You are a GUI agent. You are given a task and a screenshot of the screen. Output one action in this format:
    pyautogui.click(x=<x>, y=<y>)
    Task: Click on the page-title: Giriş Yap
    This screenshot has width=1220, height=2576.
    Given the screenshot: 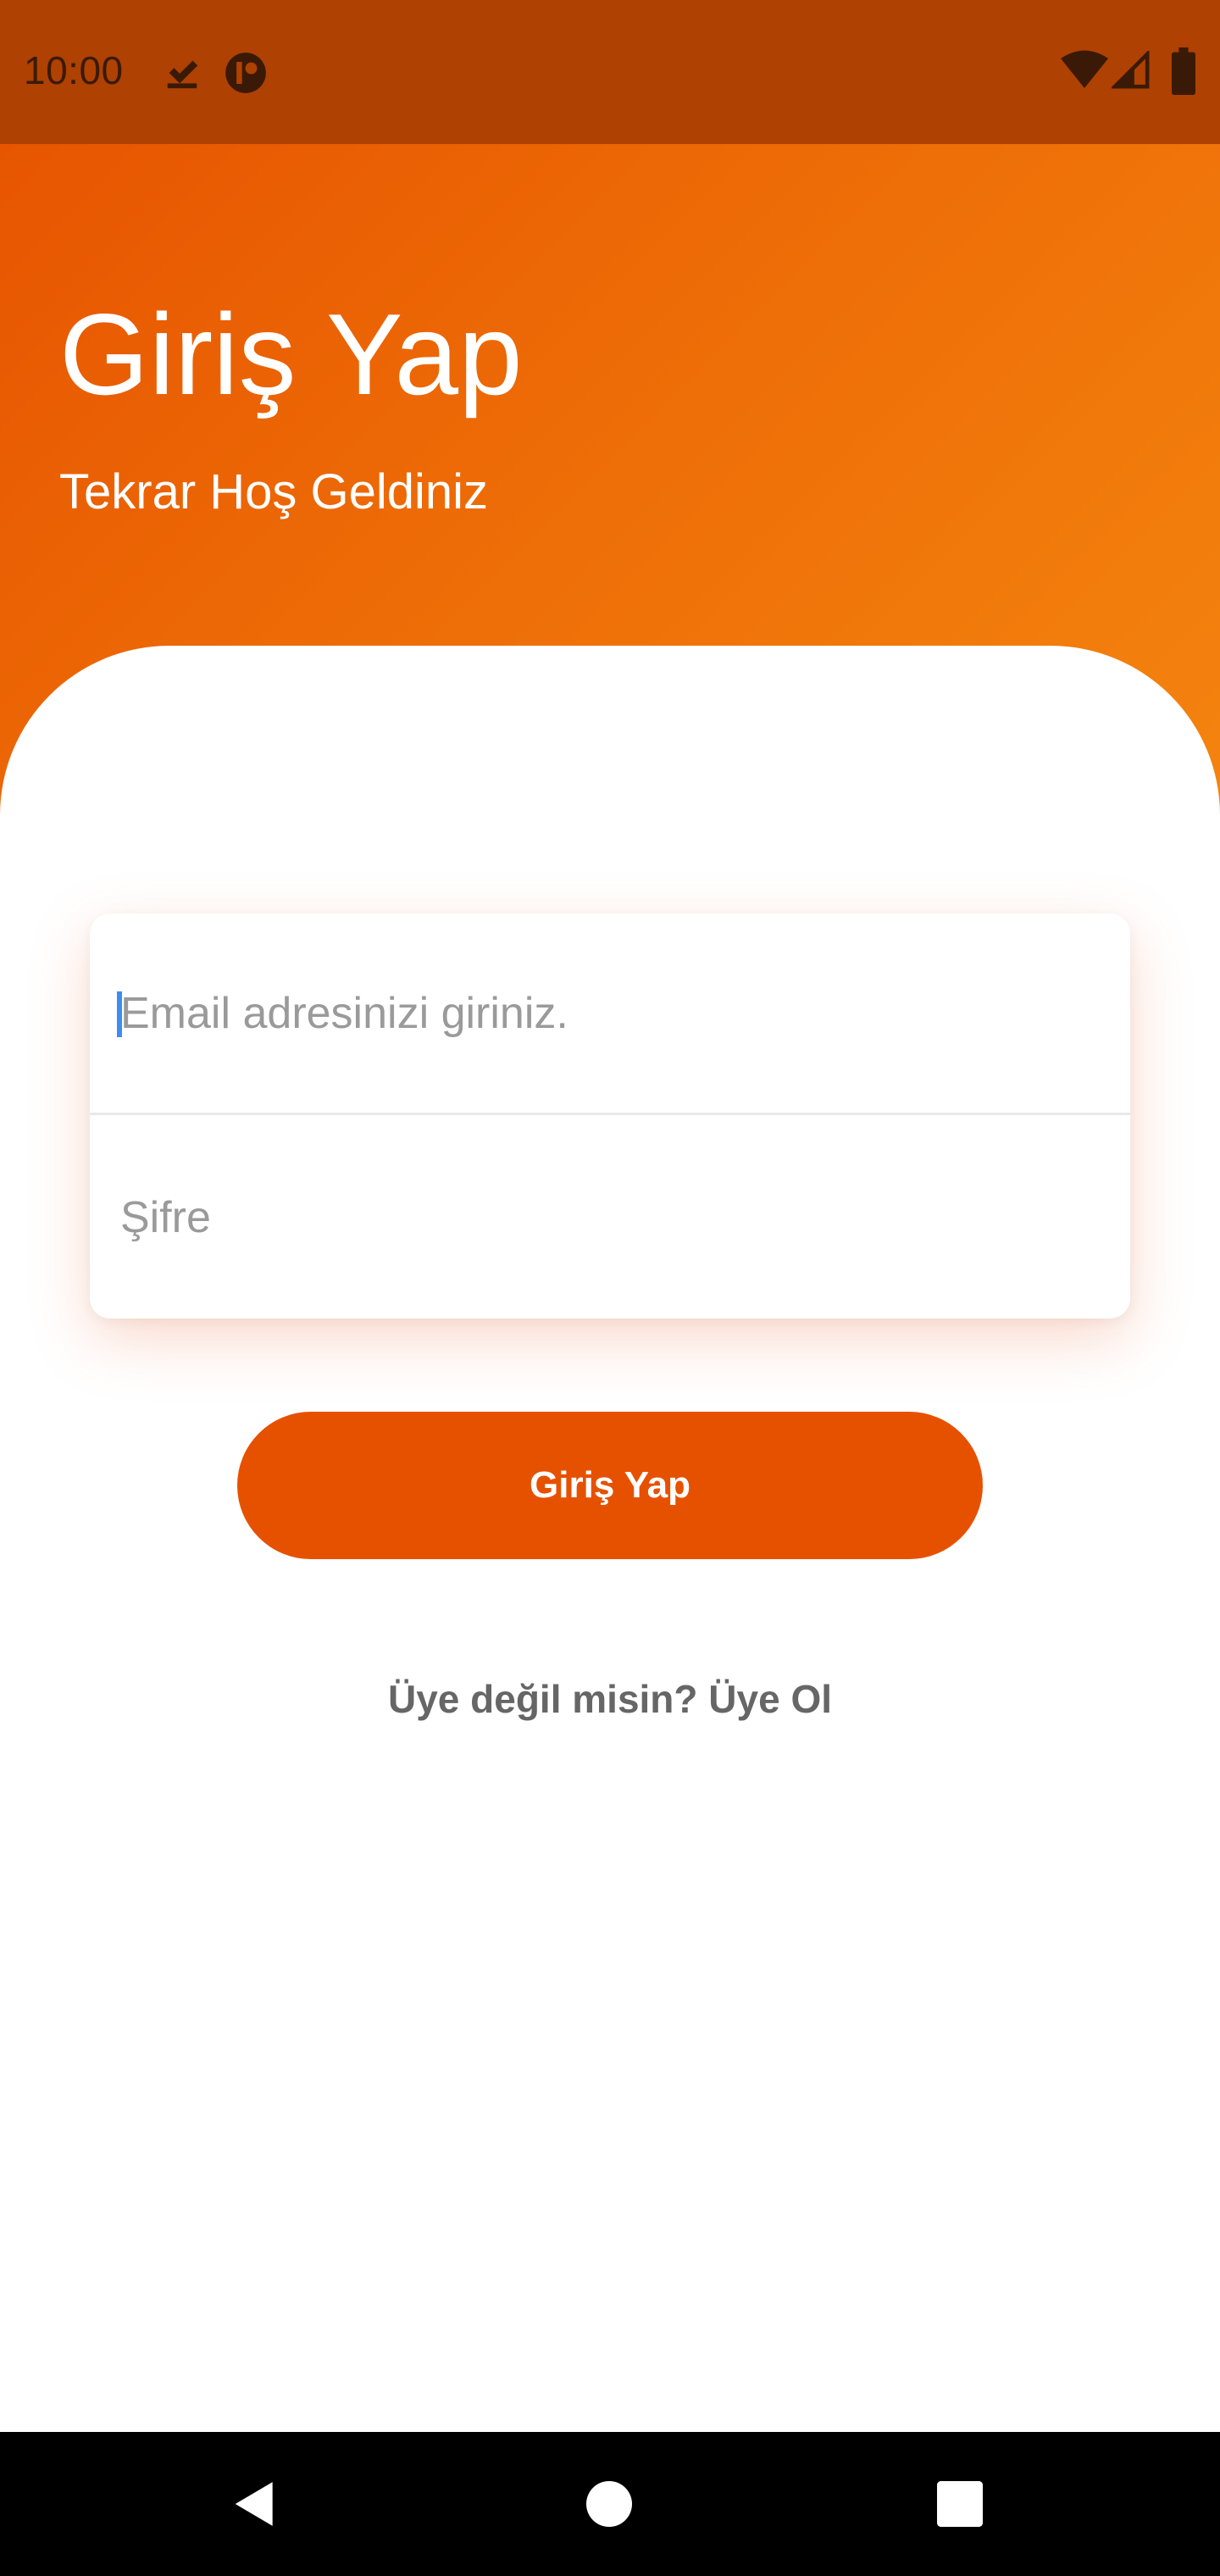 What is the action you would take?
    pyautogui.click(x=291, y=354)
    